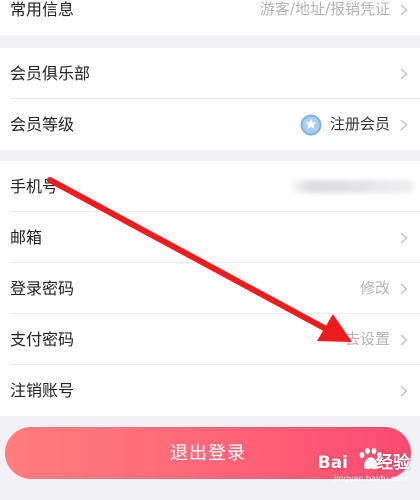 This screenshot has height=500, width=420. I want to click on row-pay-password: 支付密码 去设置, so click(210, 339).